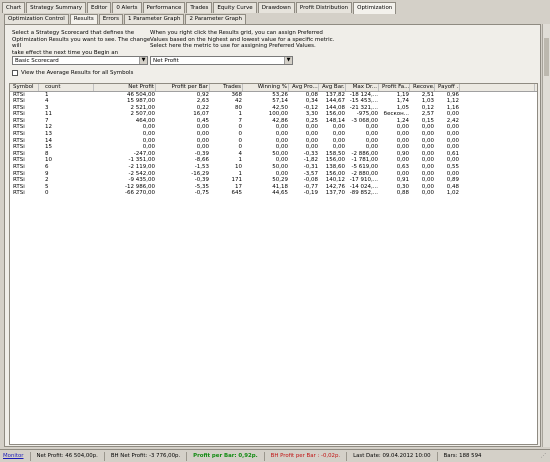 This screenshot has width=550, height=462. What do you see at coordinates (276, 7) in the screenshot?
I see `tab-drawdown: Drawdown` at bounding box center [276, 7].